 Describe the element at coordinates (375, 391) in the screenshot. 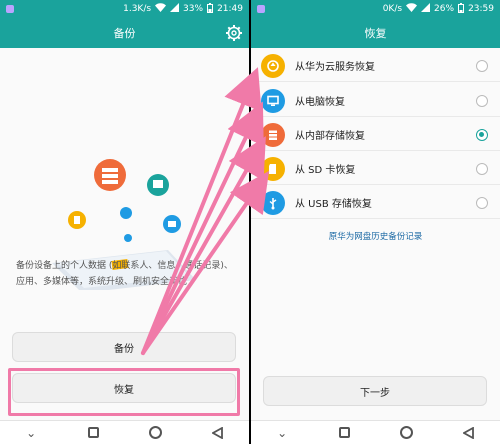

I see `next-button: 下一步` at that location.